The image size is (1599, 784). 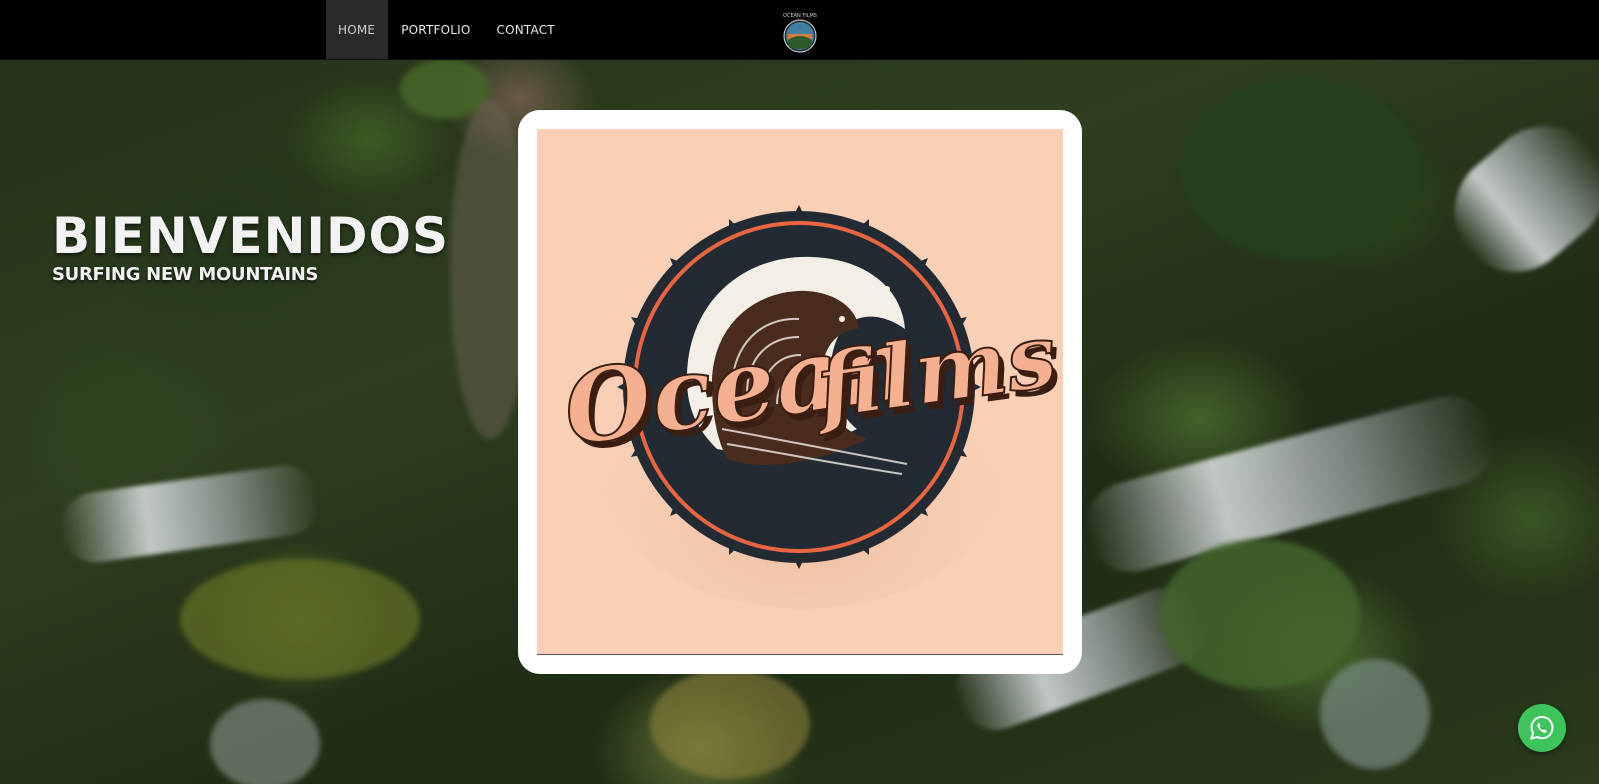 I want to click on nav-item-home: HOME, so click(x=357, y=29).